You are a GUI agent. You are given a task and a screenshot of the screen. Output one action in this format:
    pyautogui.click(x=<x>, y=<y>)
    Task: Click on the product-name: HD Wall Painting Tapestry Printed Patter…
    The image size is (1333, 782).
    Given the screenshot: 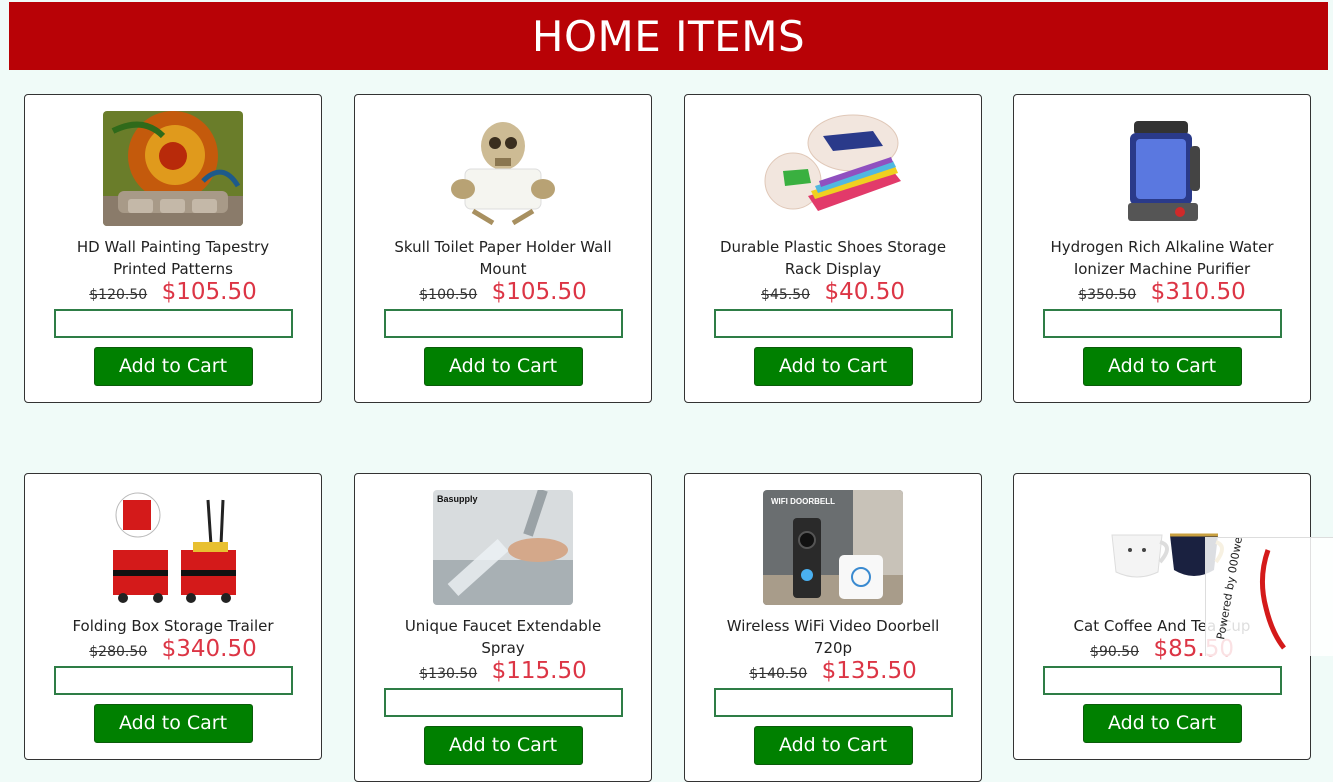 What is the action you would take?
    pyautogui.click(x=173, y=258)
    